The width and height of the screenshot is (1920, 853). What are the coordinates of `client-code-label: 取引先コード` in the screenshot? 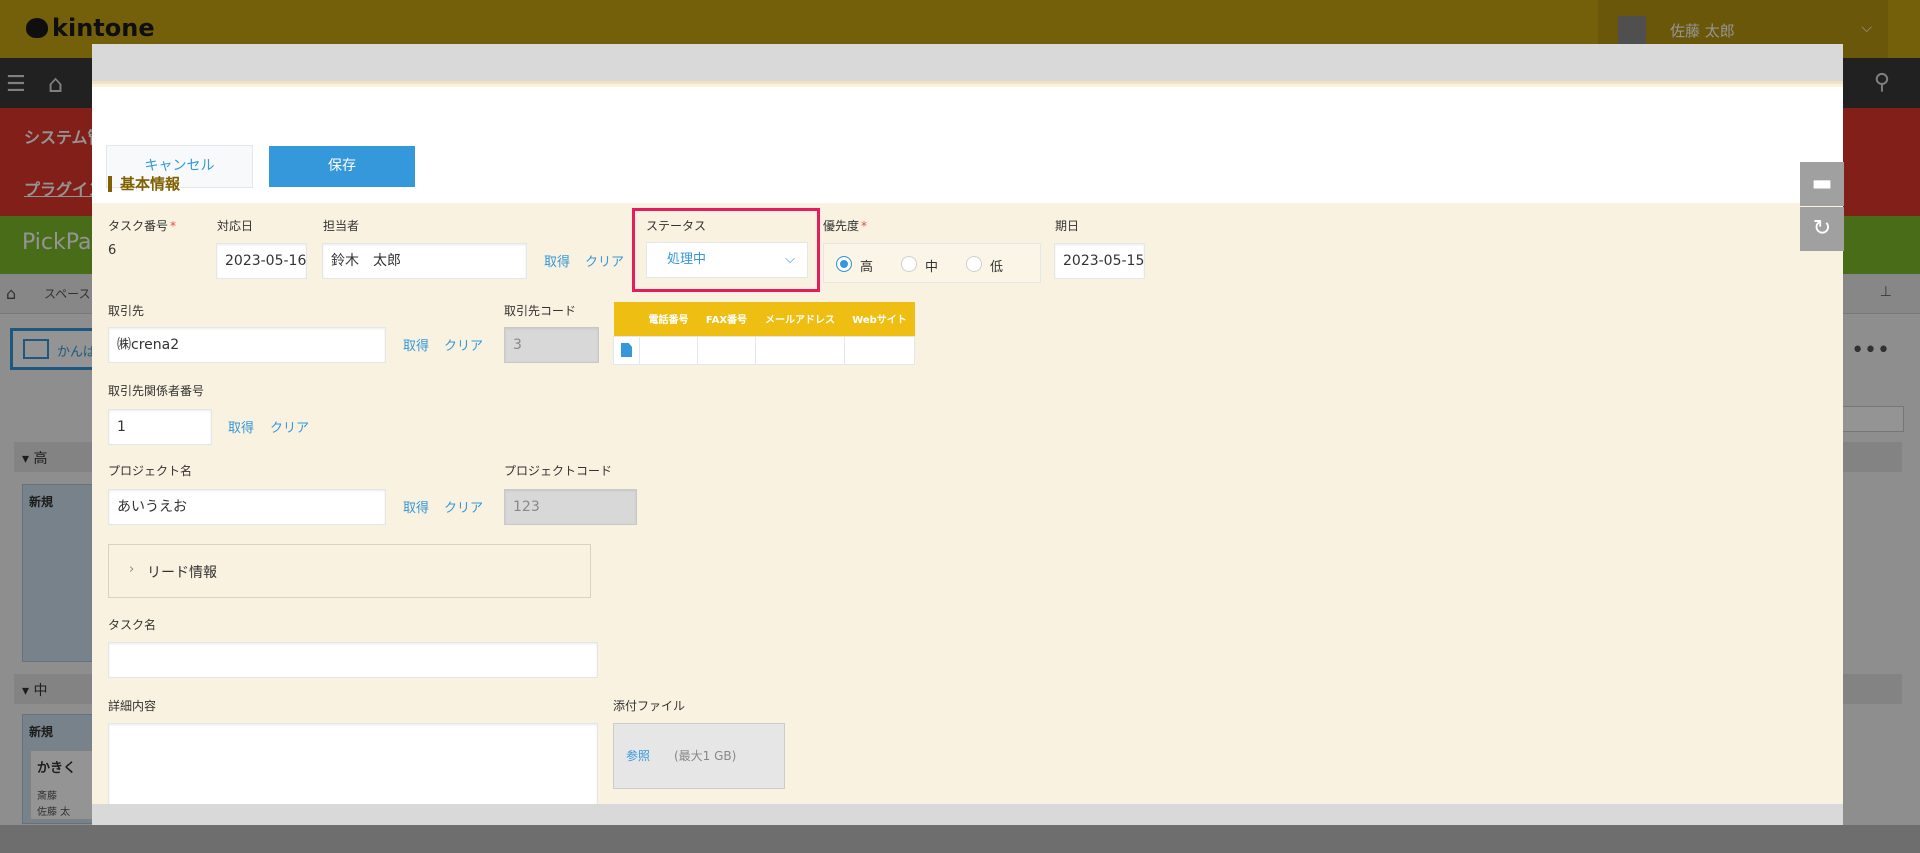 It's located at (540, 311).